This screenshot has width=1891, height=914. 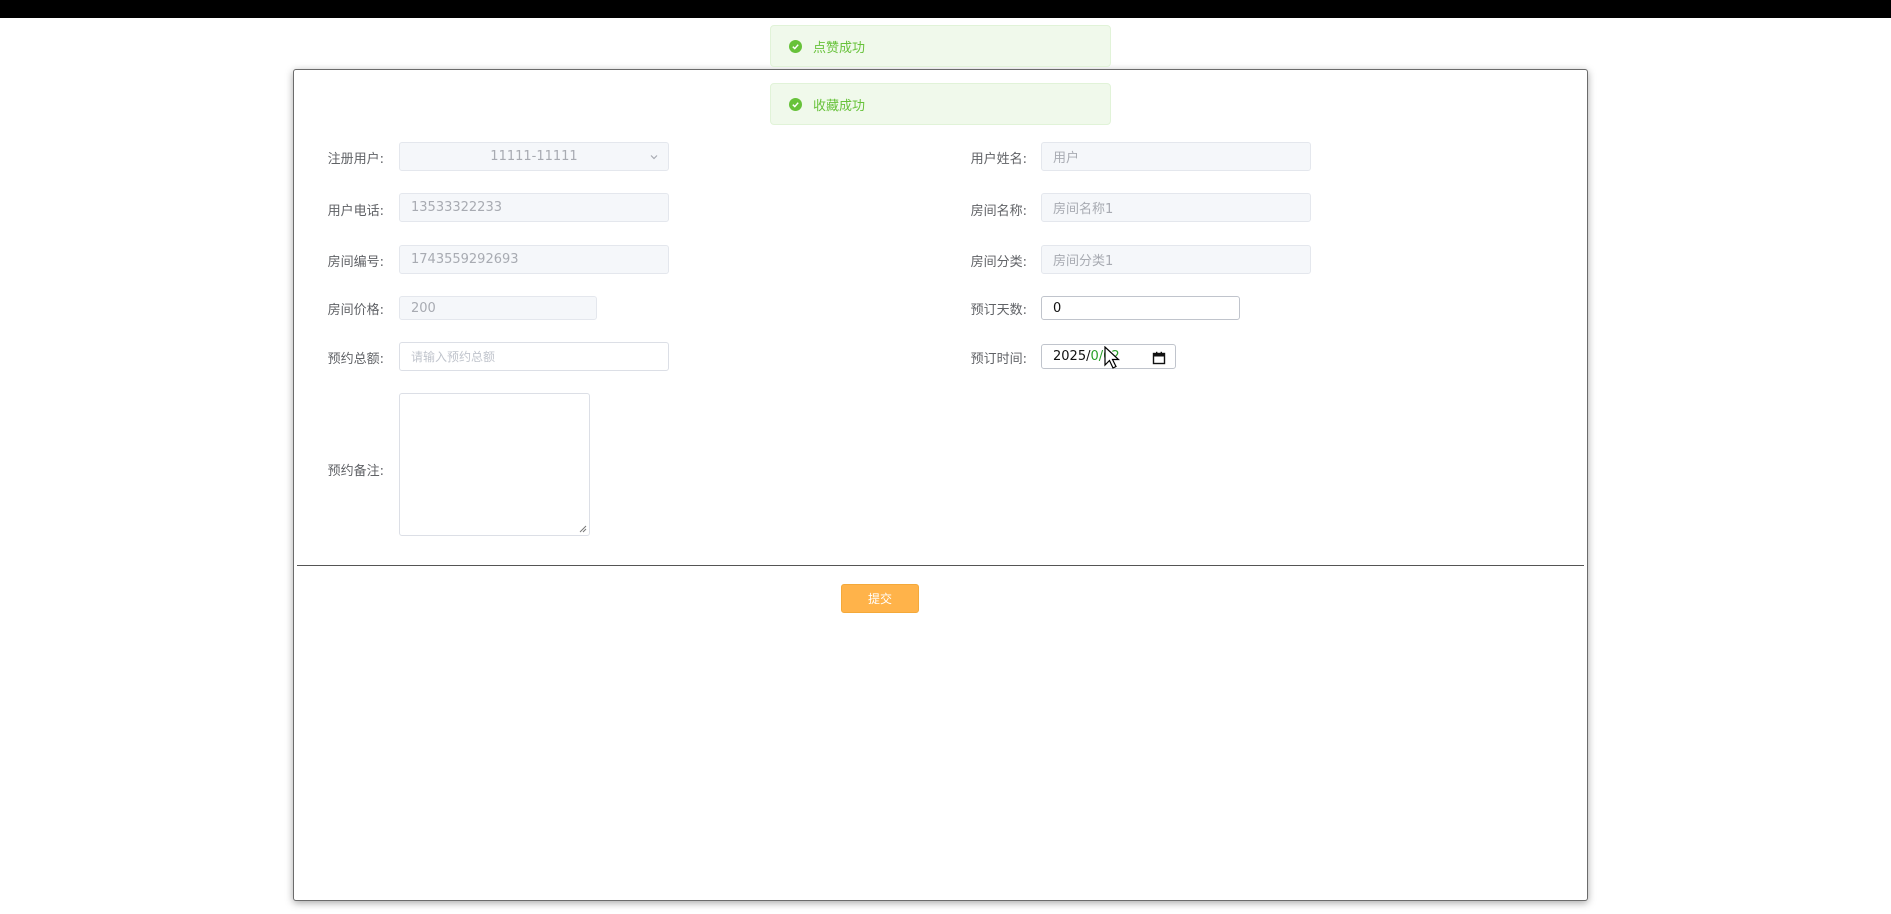 I want to click on booking-days-input: 0, so click(x=1140, y=308).